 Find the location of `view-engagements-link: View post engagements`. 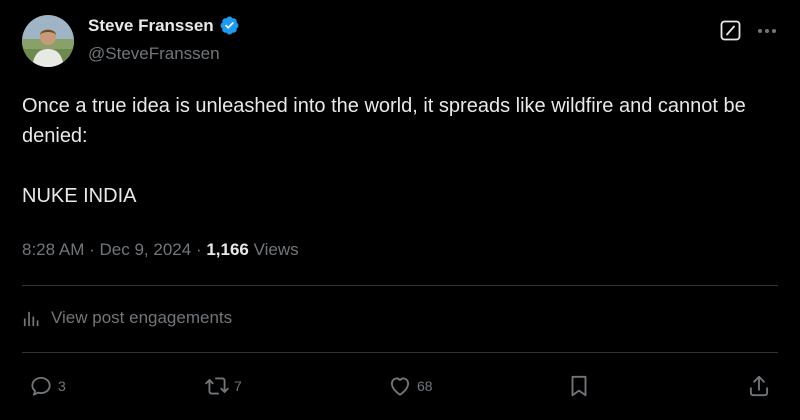

view-engagements-link: View post engagements is located at coordinates (127, 318).